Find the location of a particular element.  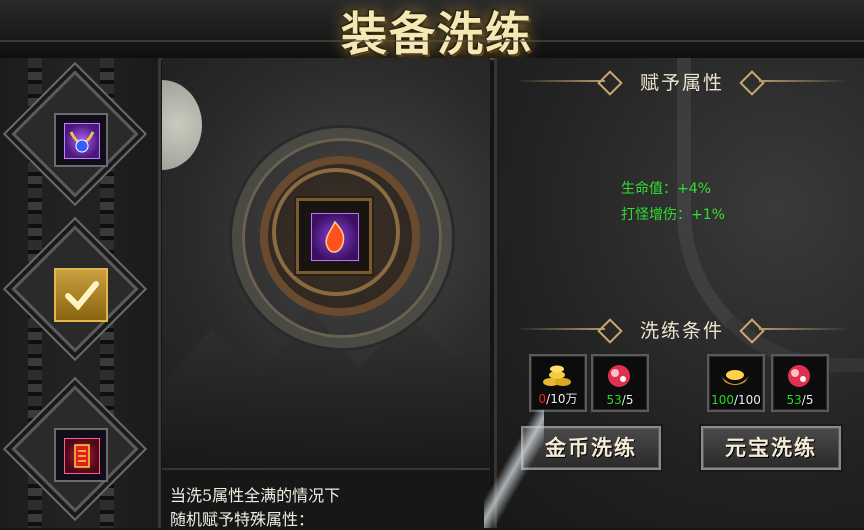

slot-box-selected is located at coordinates (81, 295).